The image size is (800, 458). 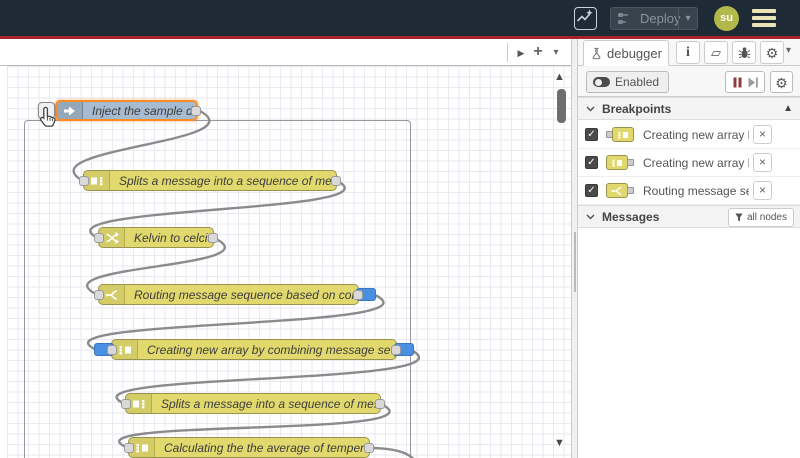 I want to click on sidebar-separator, so click(x=574, y=248).